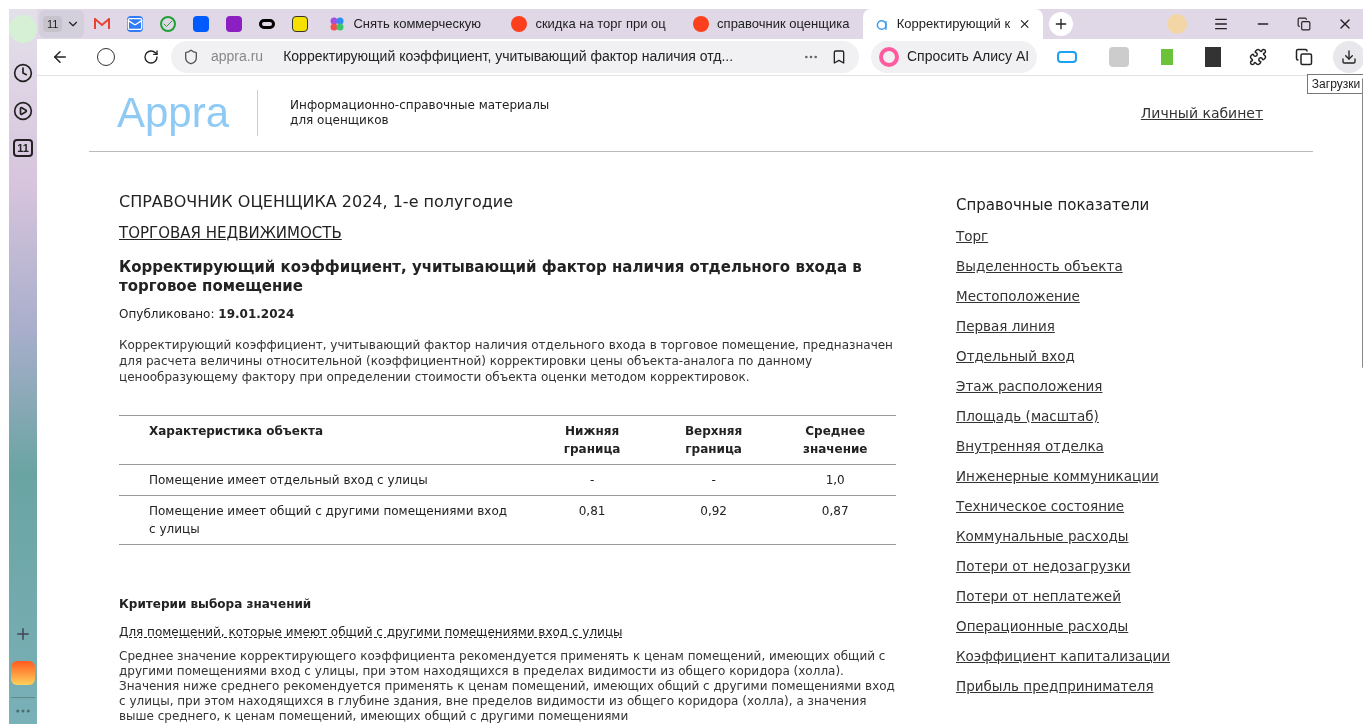 Image resolution: width=1363 pixels, height=724 pixels. Describe the element at coordinates (1042, 536) in the screenshot. I see `sidebar-link: Коммунальные расходы` at that location.